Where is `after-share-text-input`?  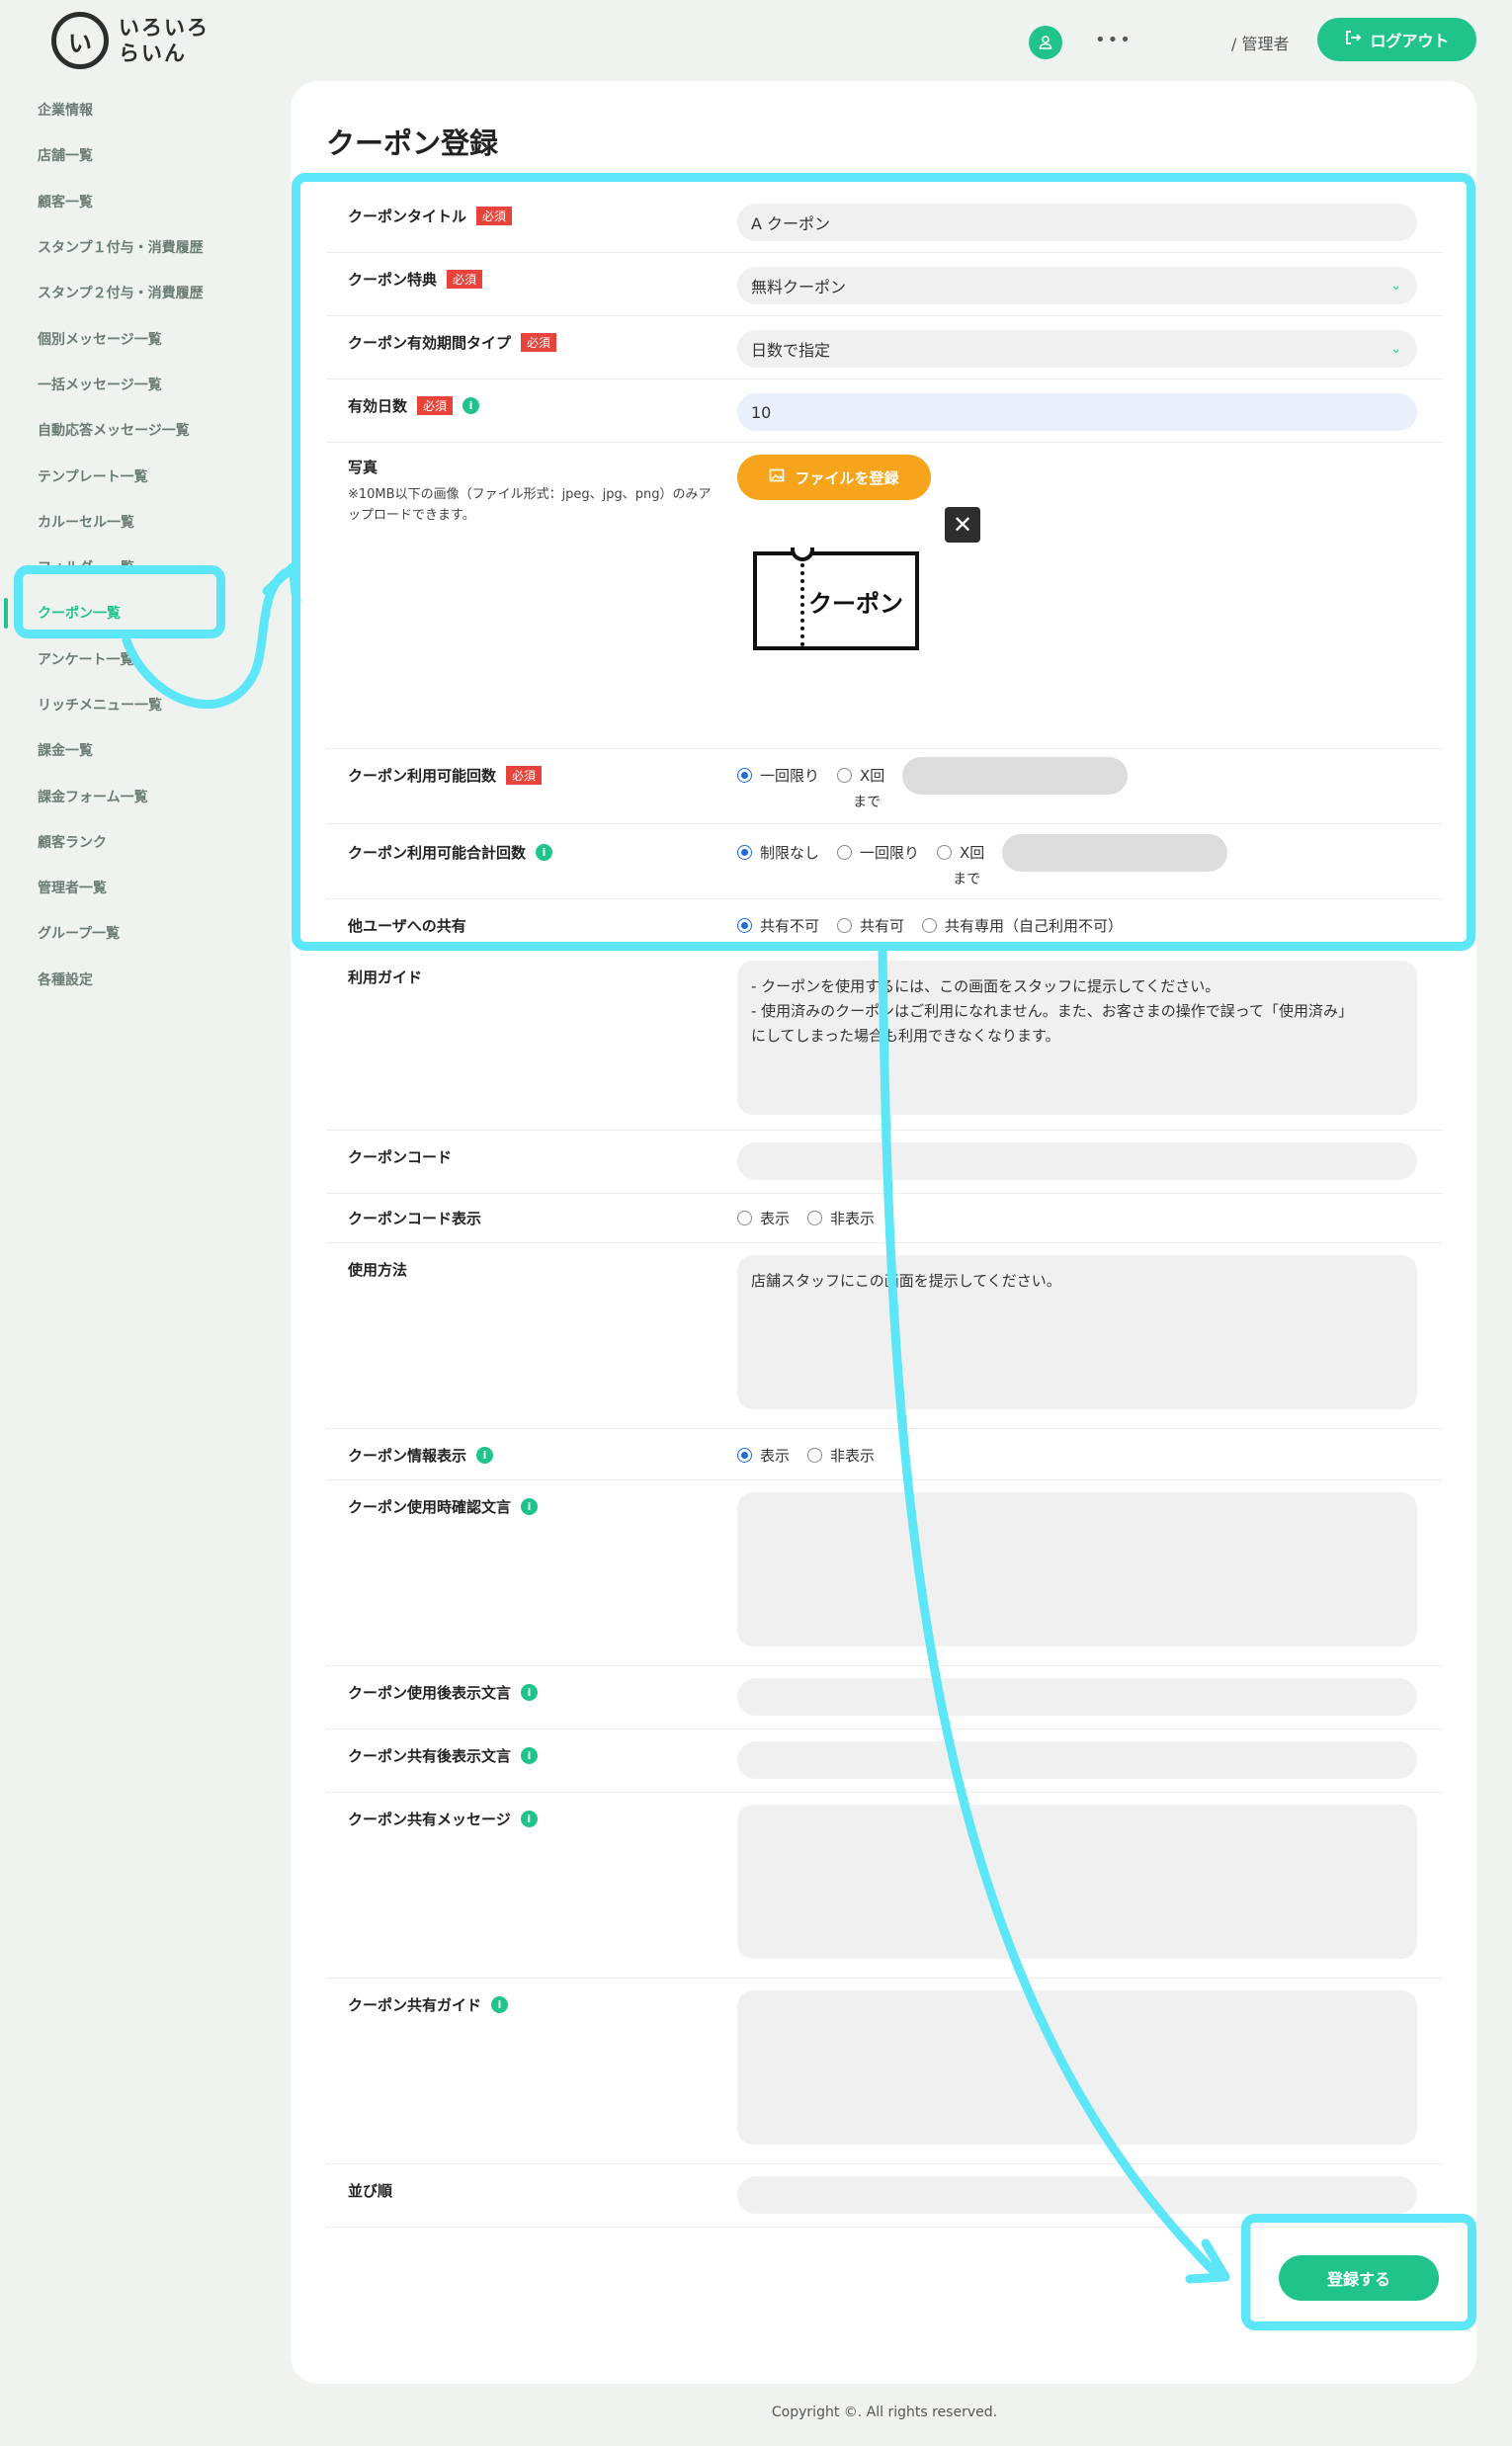
after-share-text-input is located at coordinates (1077, 1760).